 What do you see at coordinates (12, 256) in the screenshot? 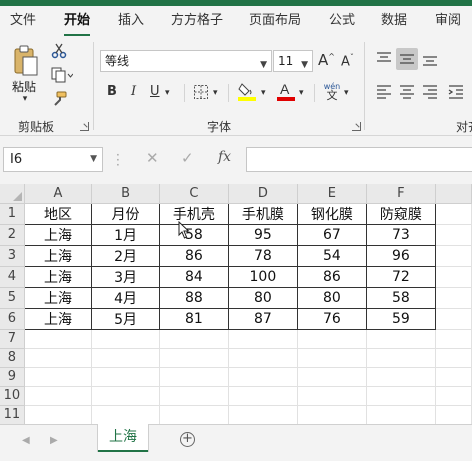
I see `row-header: 3` at bounding box center [12, 256].